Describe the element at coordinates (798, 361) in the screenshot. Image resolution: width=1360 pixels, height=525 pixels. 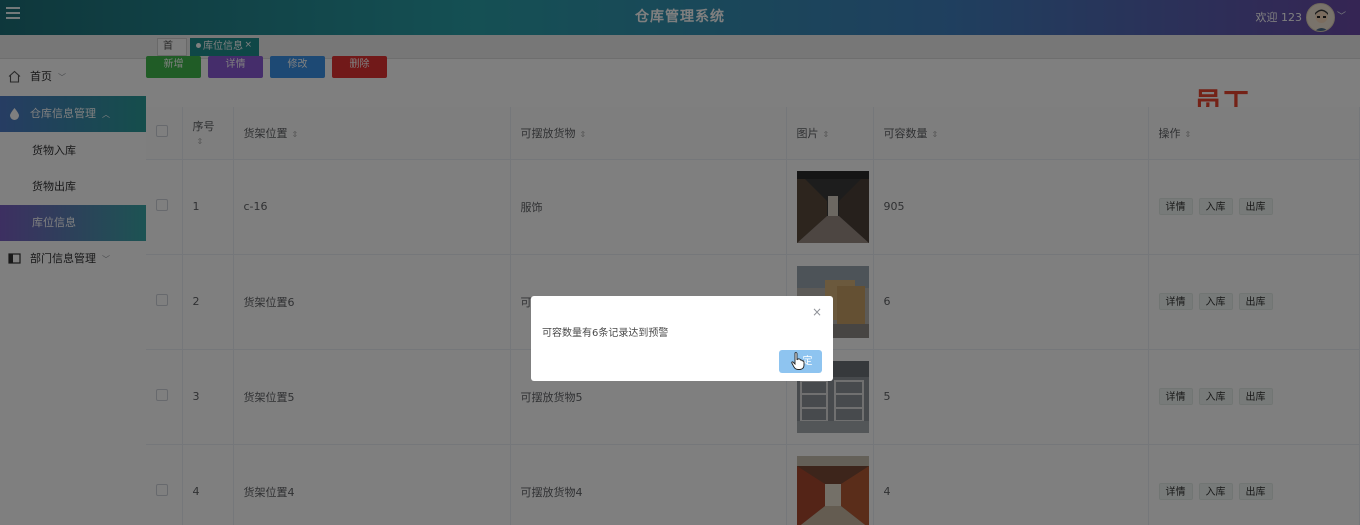
I see `hand-cursor-icon` at that location.